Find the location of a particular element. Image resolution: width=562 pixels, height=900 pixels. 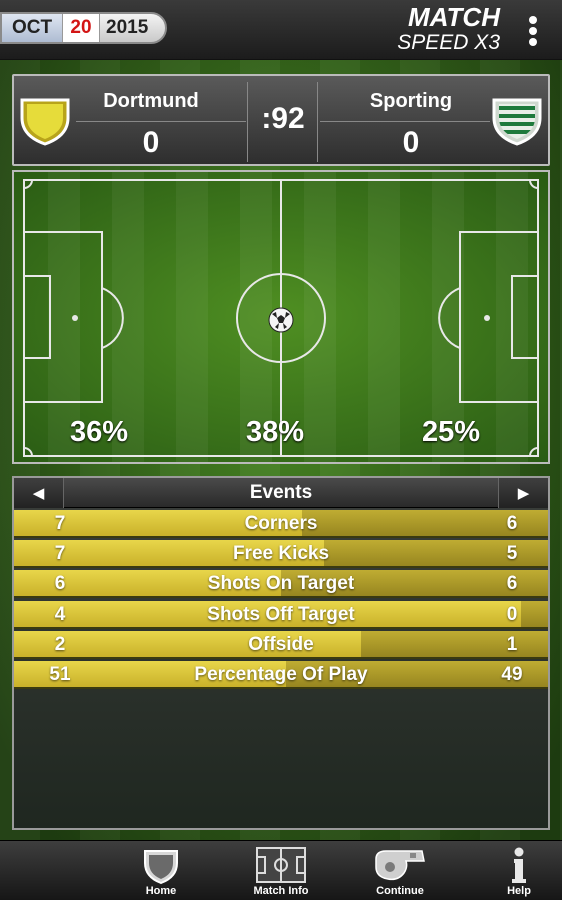

home-team-name: Dortmund is located at coordinates (151, 101).